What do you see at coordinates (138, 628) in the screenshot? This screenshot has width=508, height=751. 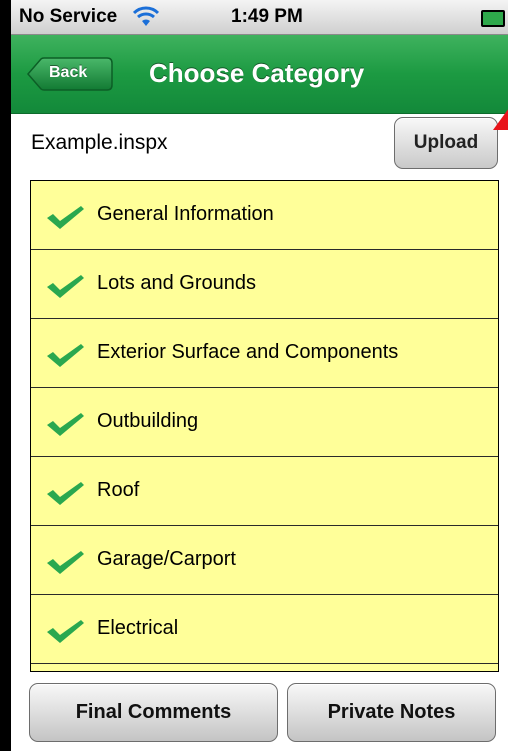 I see `category-label: Electrical` at bounding box center [138, 628].